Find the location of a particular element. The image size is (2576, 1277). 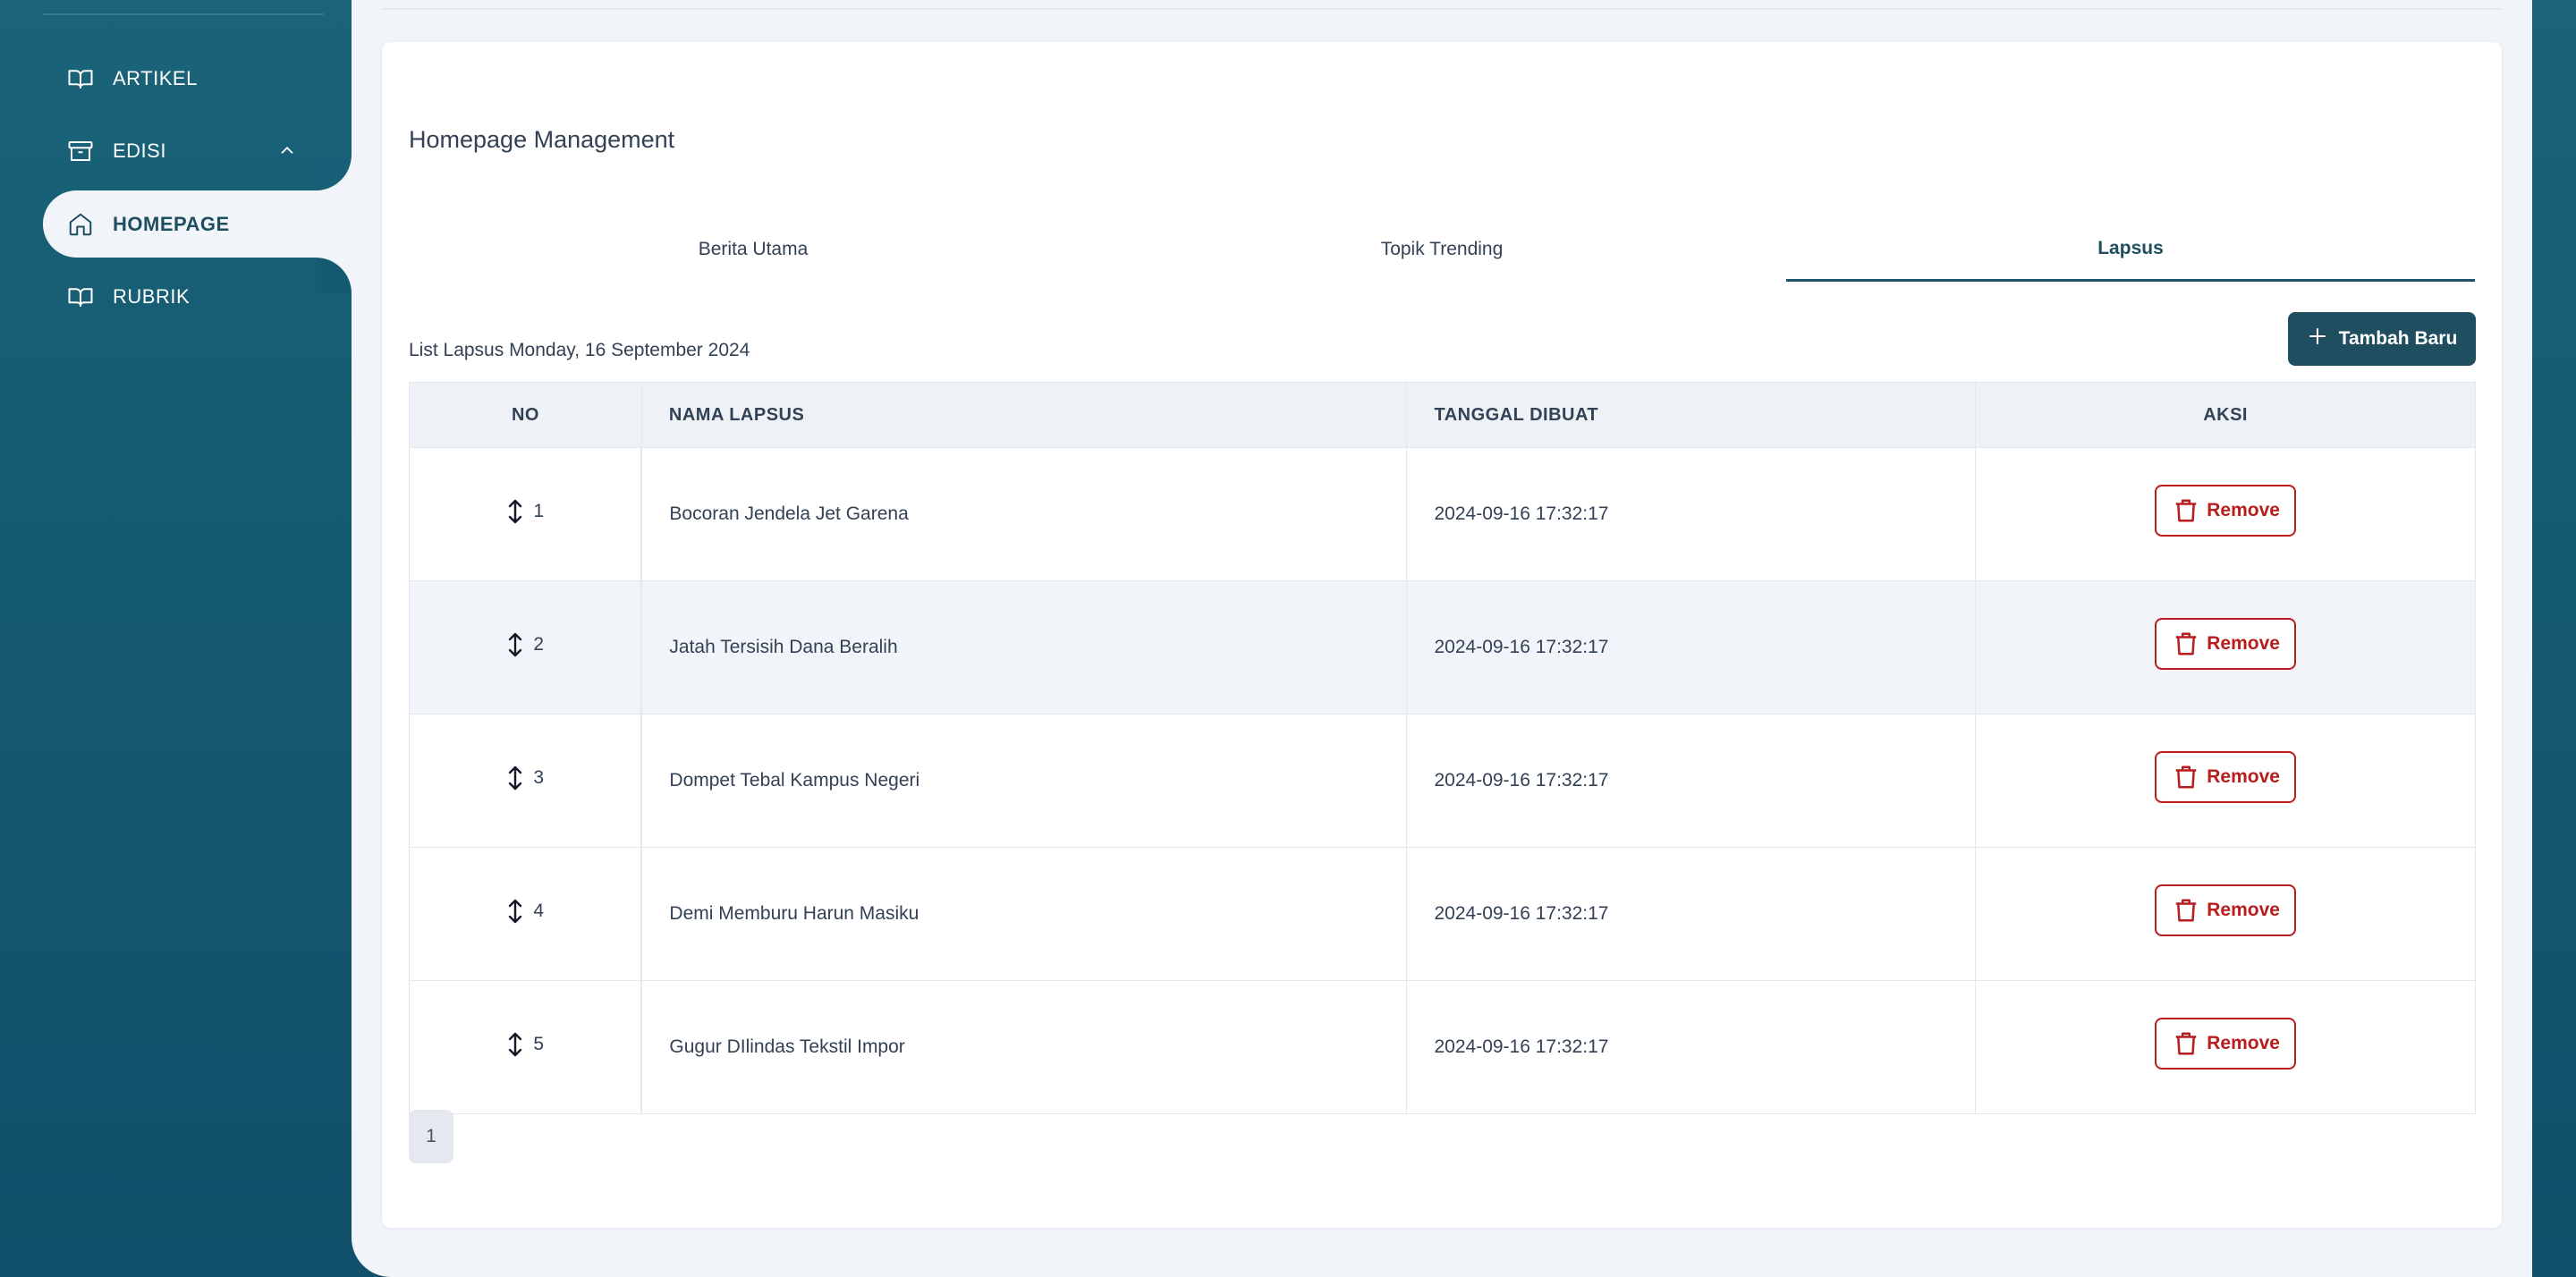

lapsus-name-cell: Jatah Tersisih Dana Beralih is located at coordinates (1024, 647).